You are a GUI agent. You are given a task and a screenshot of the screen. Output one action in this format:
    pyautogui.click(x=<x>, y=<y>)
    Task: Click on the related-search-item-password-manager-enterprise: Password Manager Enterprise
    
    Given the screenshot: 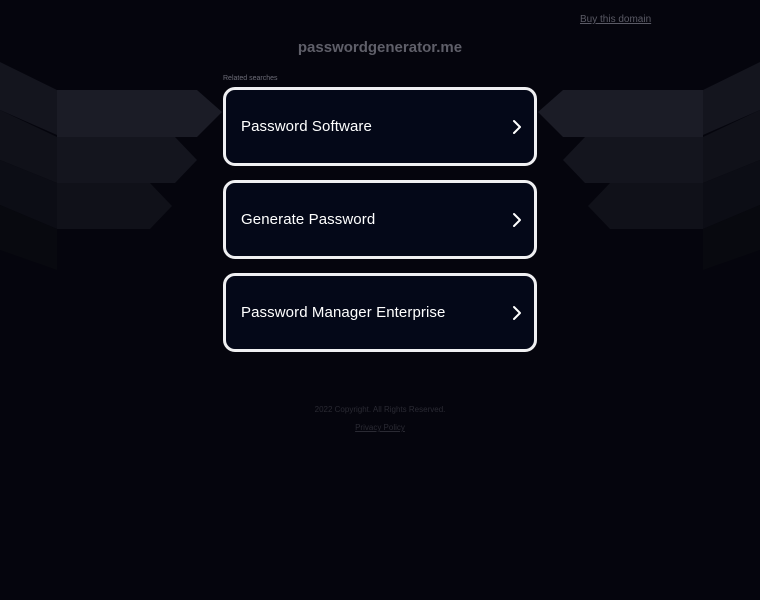 What is the action you would take?
    pyautogui.click(x=380, y=312)
    